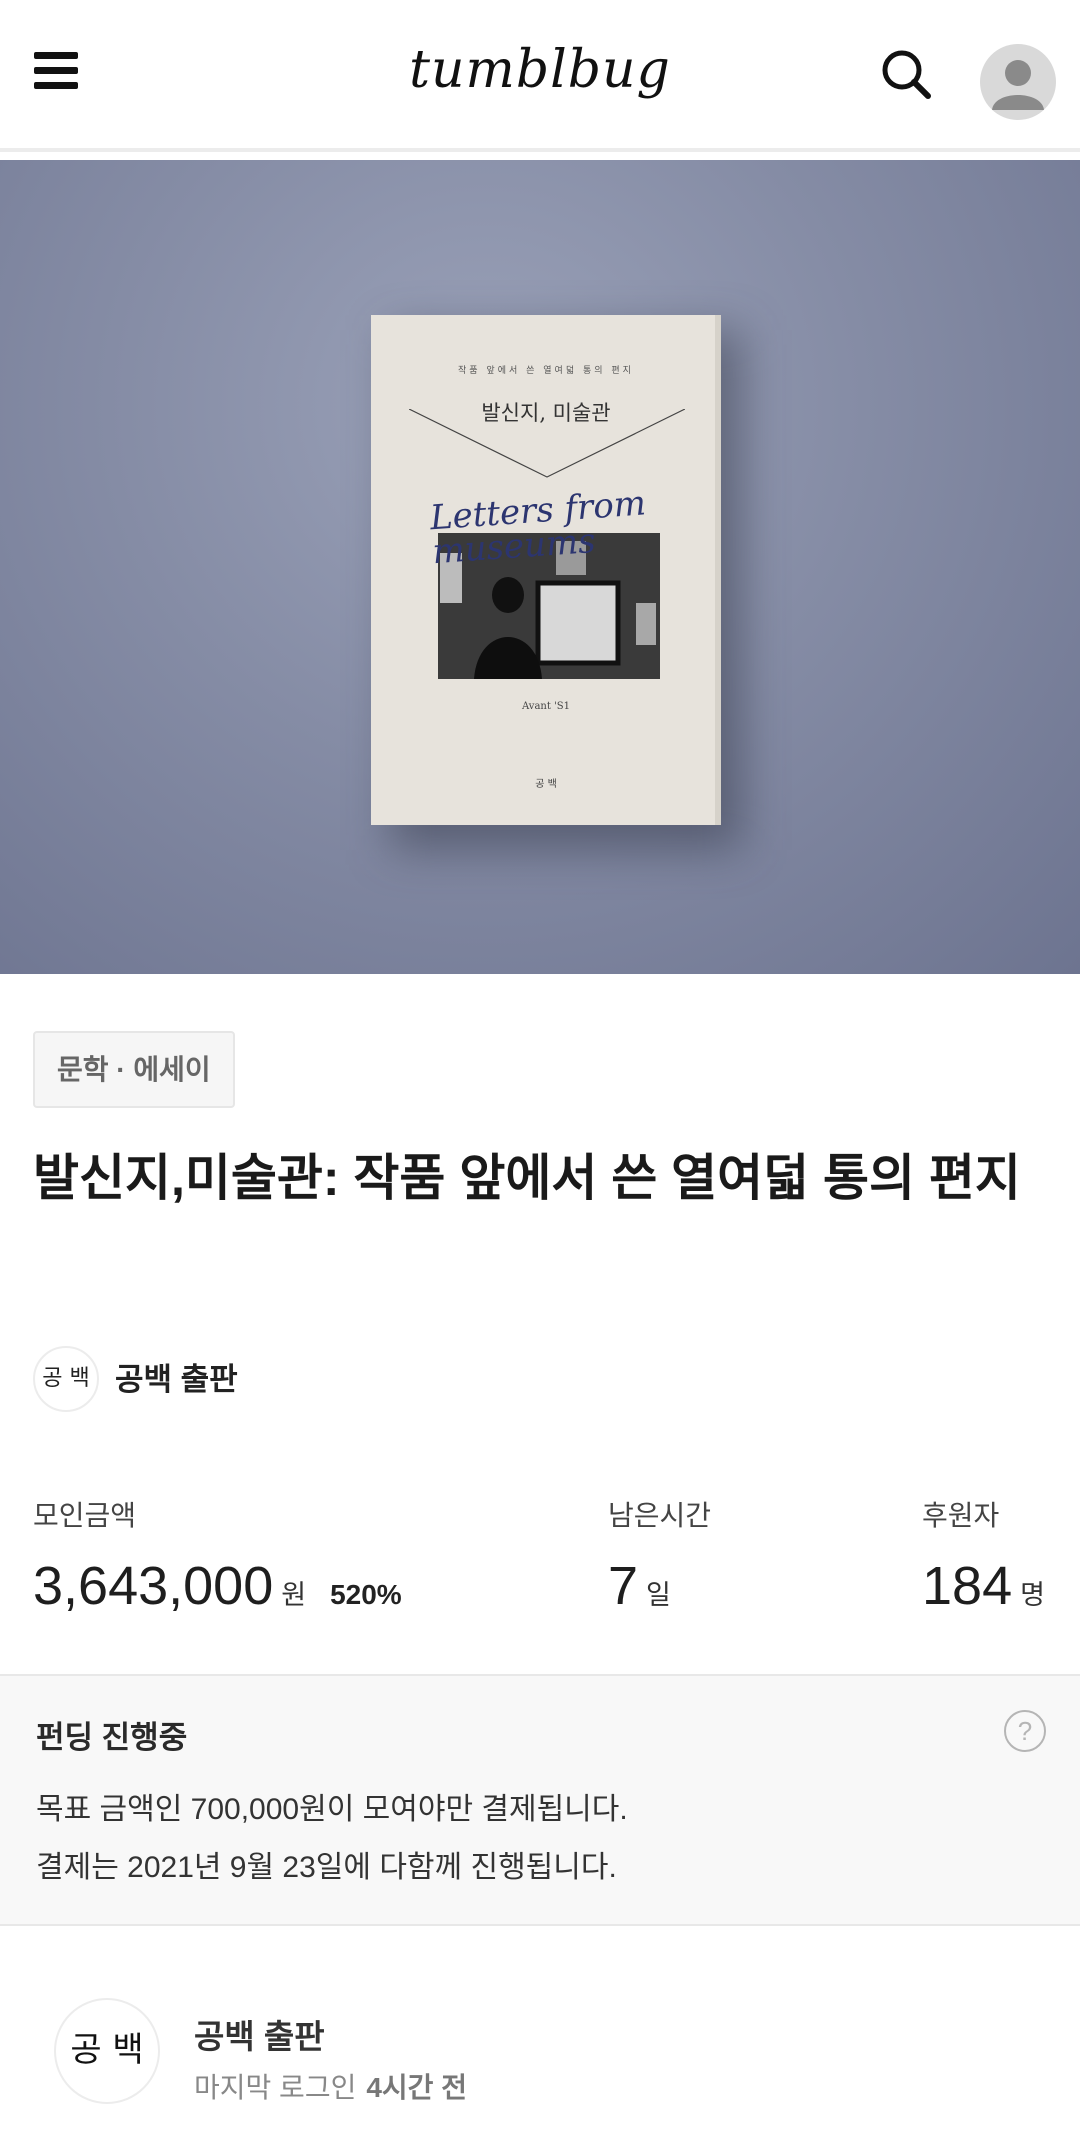  Describe the element at coordinates (332, 1809) in the screenshot. I see `funding-goal-text: 목표 금액인 700,000원이 모여야만 결제됩니다.` at that location.